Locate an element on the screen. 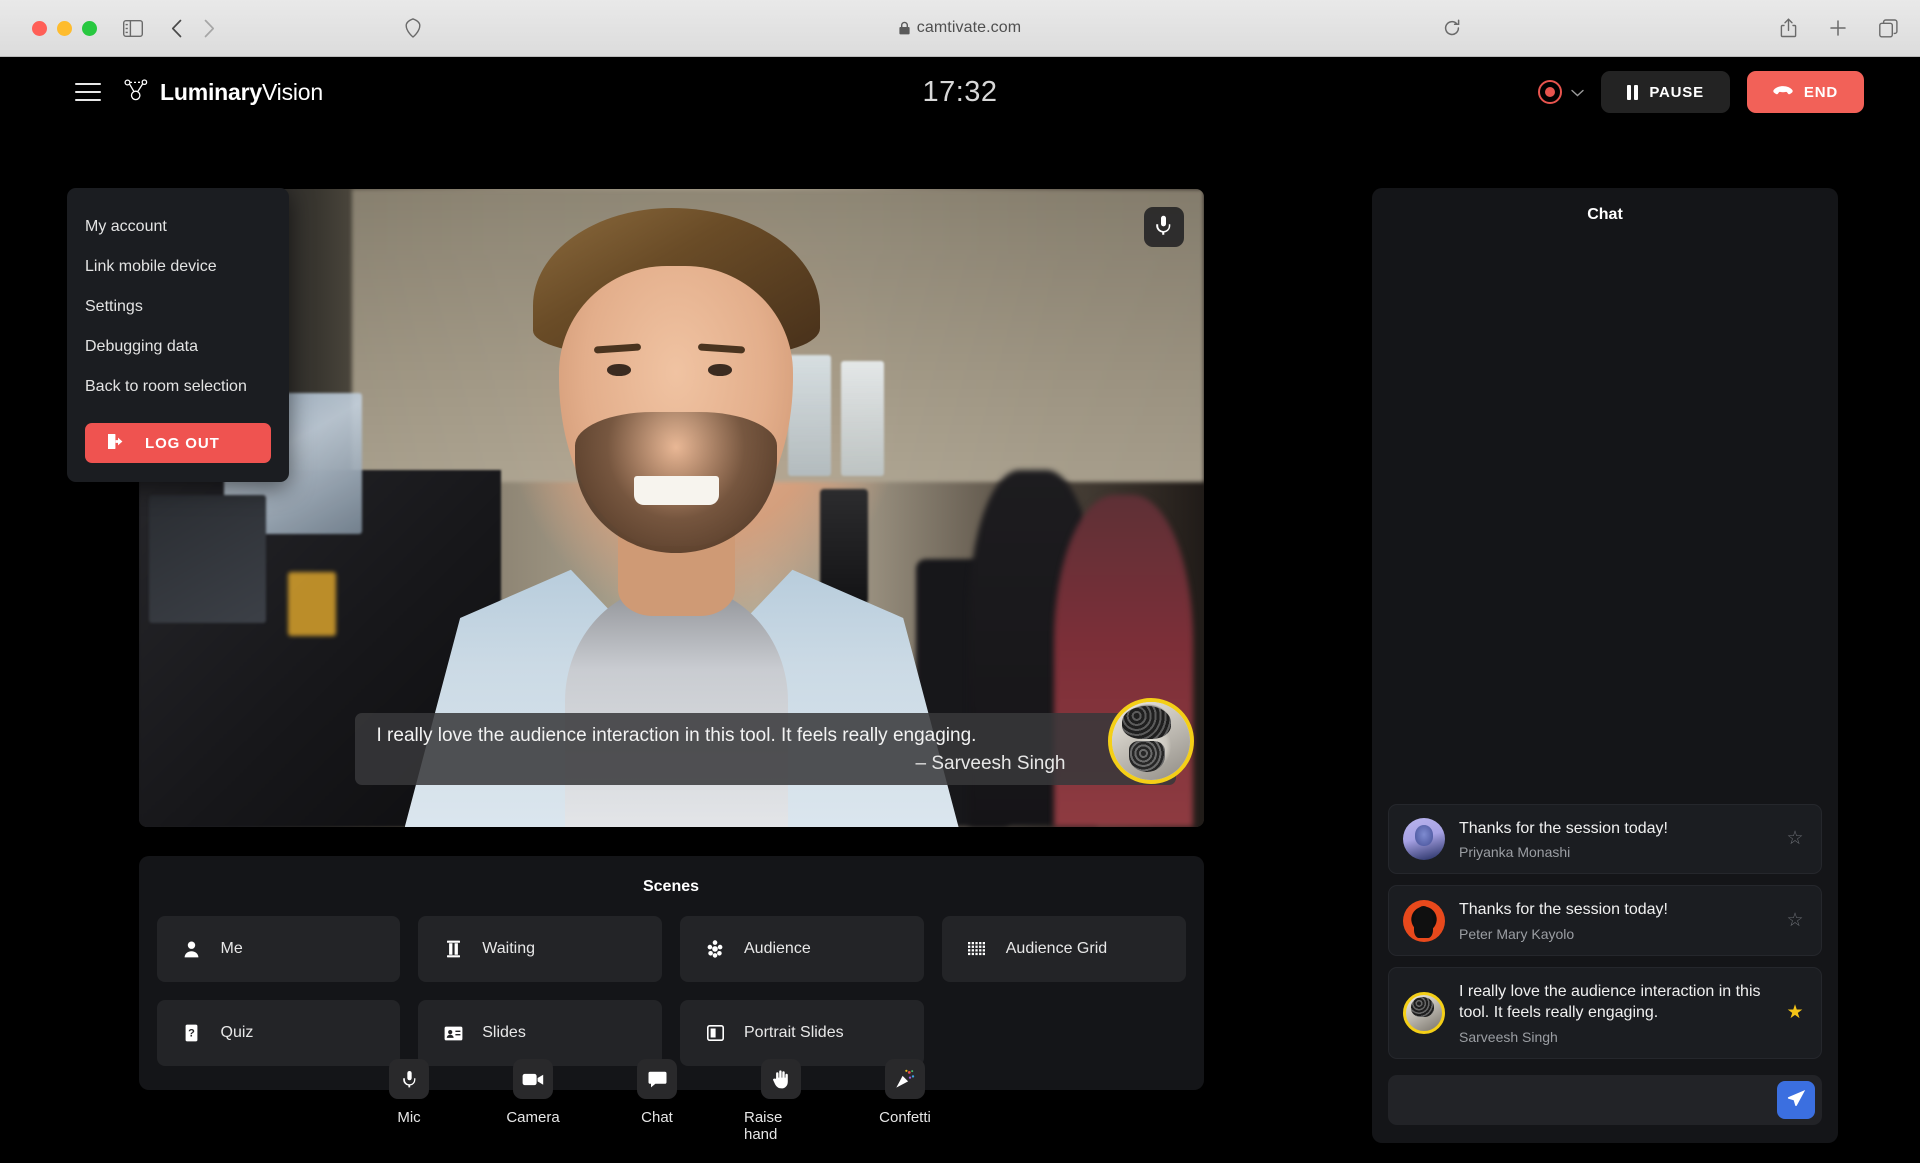  toolbar-label: Mic is located at coordinates (409, 1117).